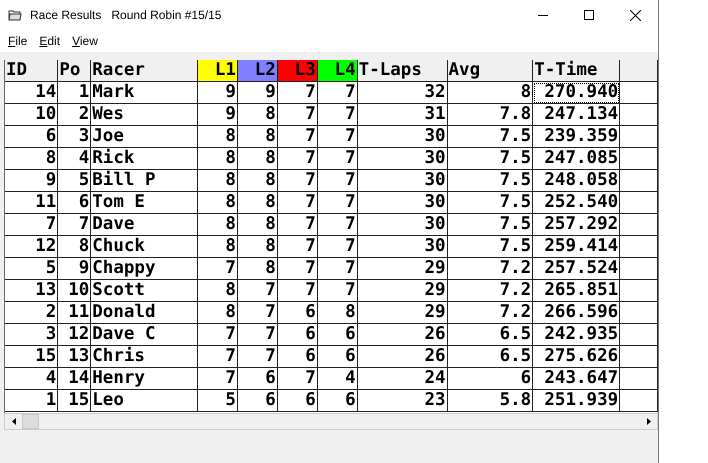 Image resolution: width=708 pixels, height=463 pixels. I want to click on table-cell: 242.935, so click(576, 335).